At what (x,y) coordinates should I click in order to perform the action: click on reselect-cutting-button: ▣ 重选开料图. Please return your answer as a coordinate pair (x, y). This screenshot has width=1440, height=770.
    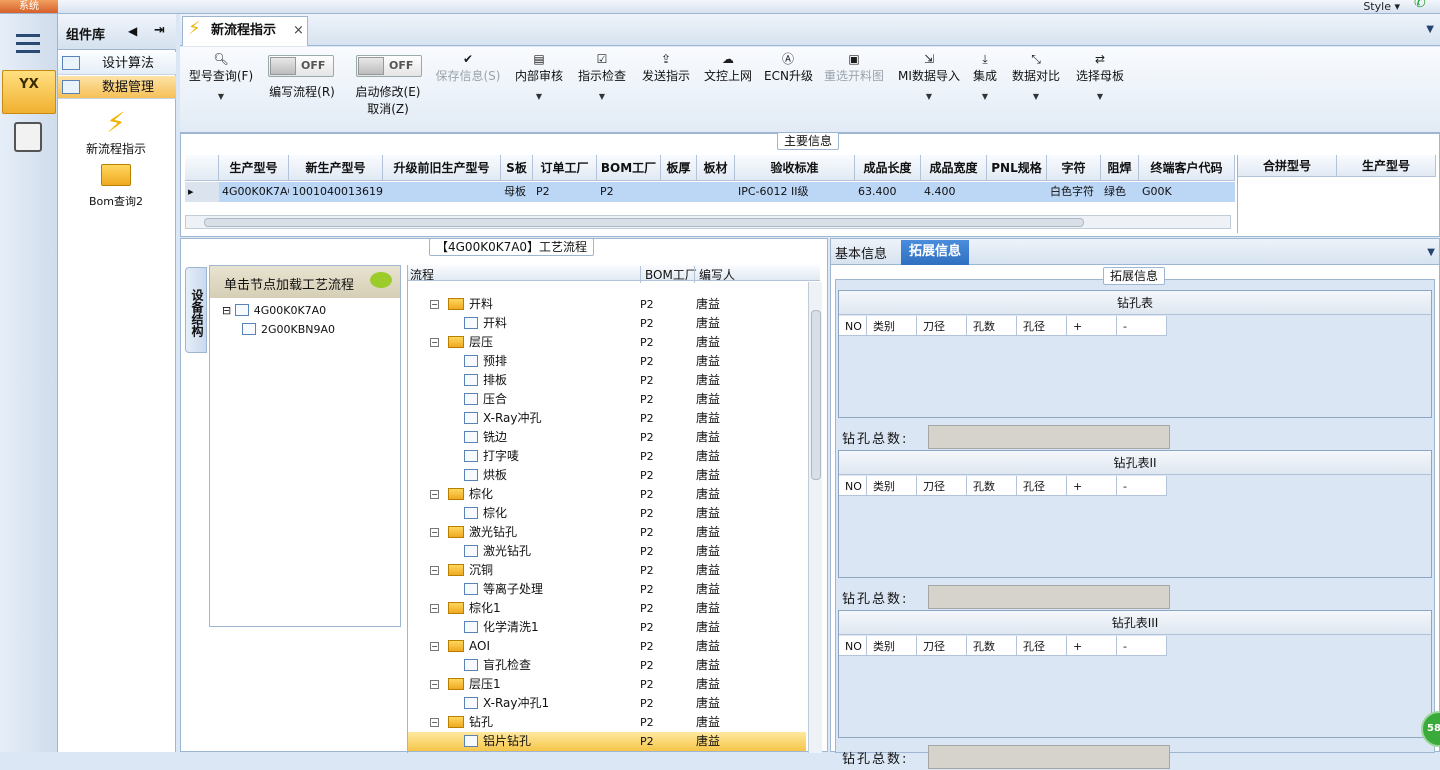
    Looking at the image, I should click on (854, 67).